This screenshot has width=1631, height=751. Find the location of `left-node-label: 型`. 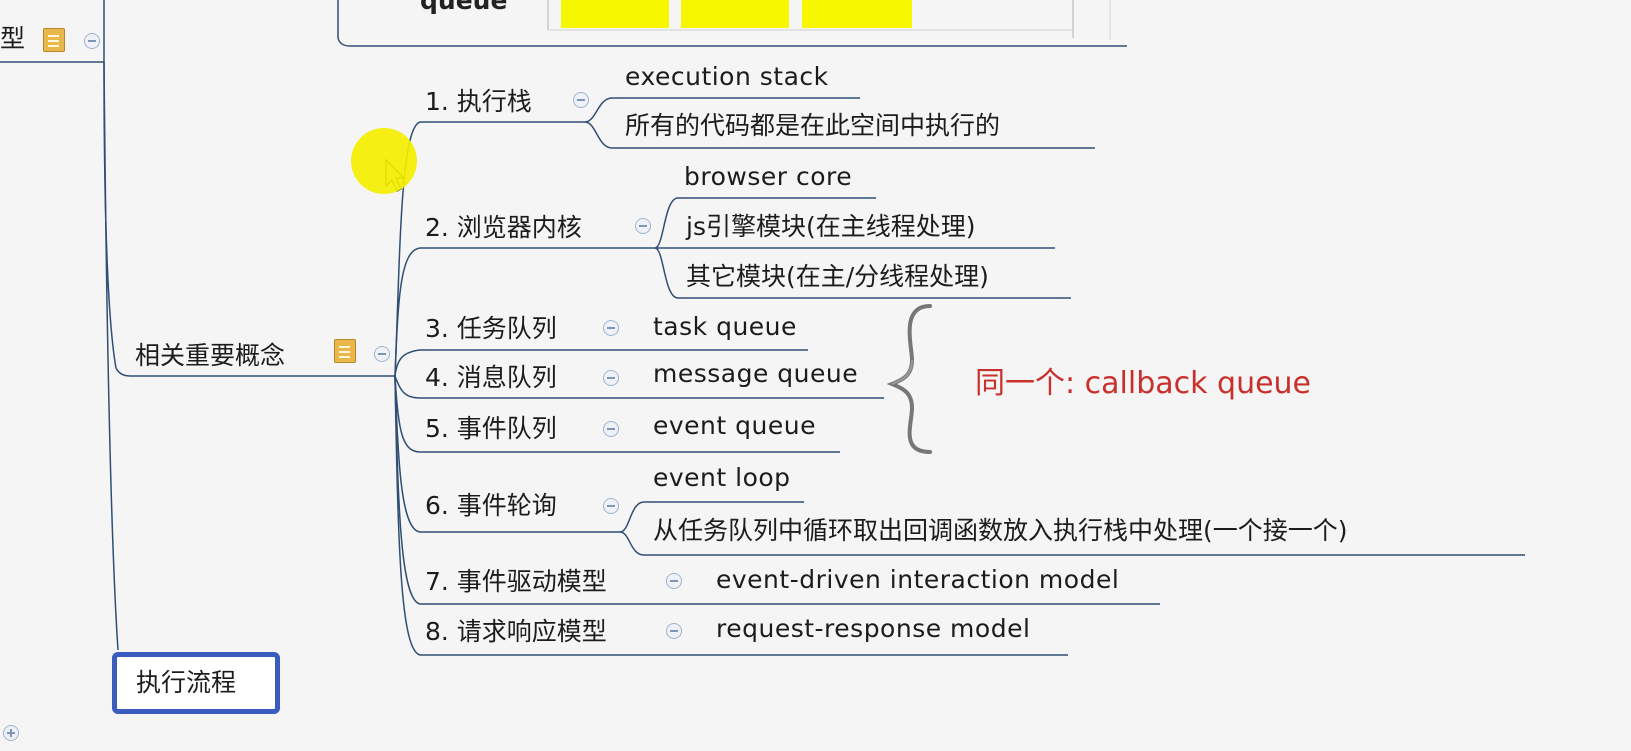

left-node-label: 型 is located at coordinates (12, 39).